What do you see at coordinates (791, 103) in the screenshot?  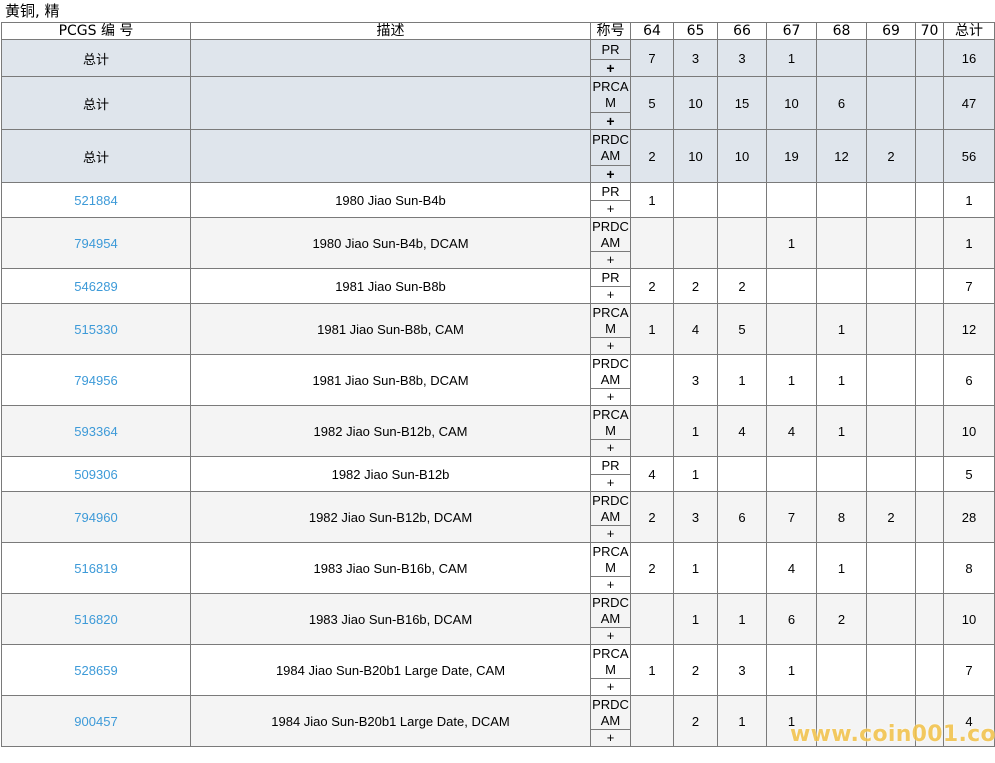 I see `grade-count-cell: 10` at bounding box center [791, 103].